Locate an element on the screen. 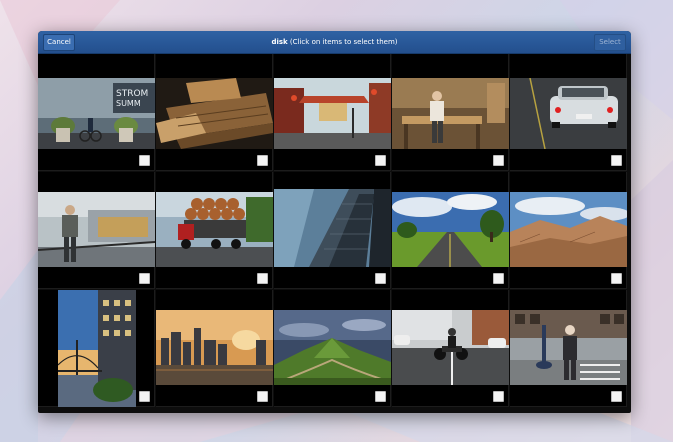  svg-text: SUMM is located at coordinates (128, 103).